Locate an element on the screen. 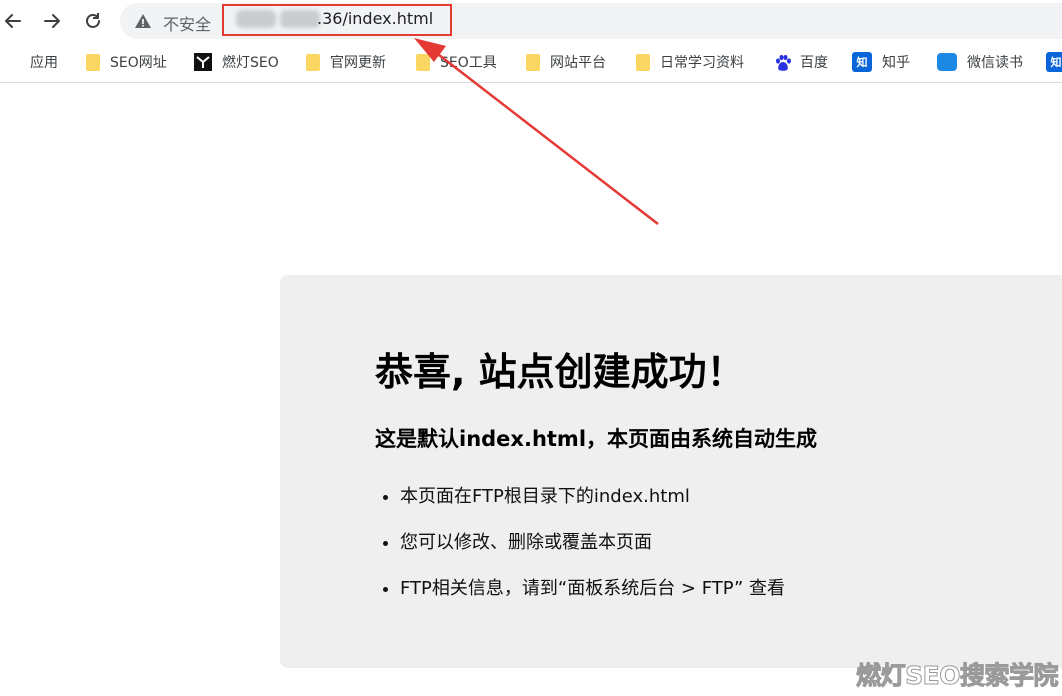  bookmark-label: SEO网址 is located at coordinates (138, 63).